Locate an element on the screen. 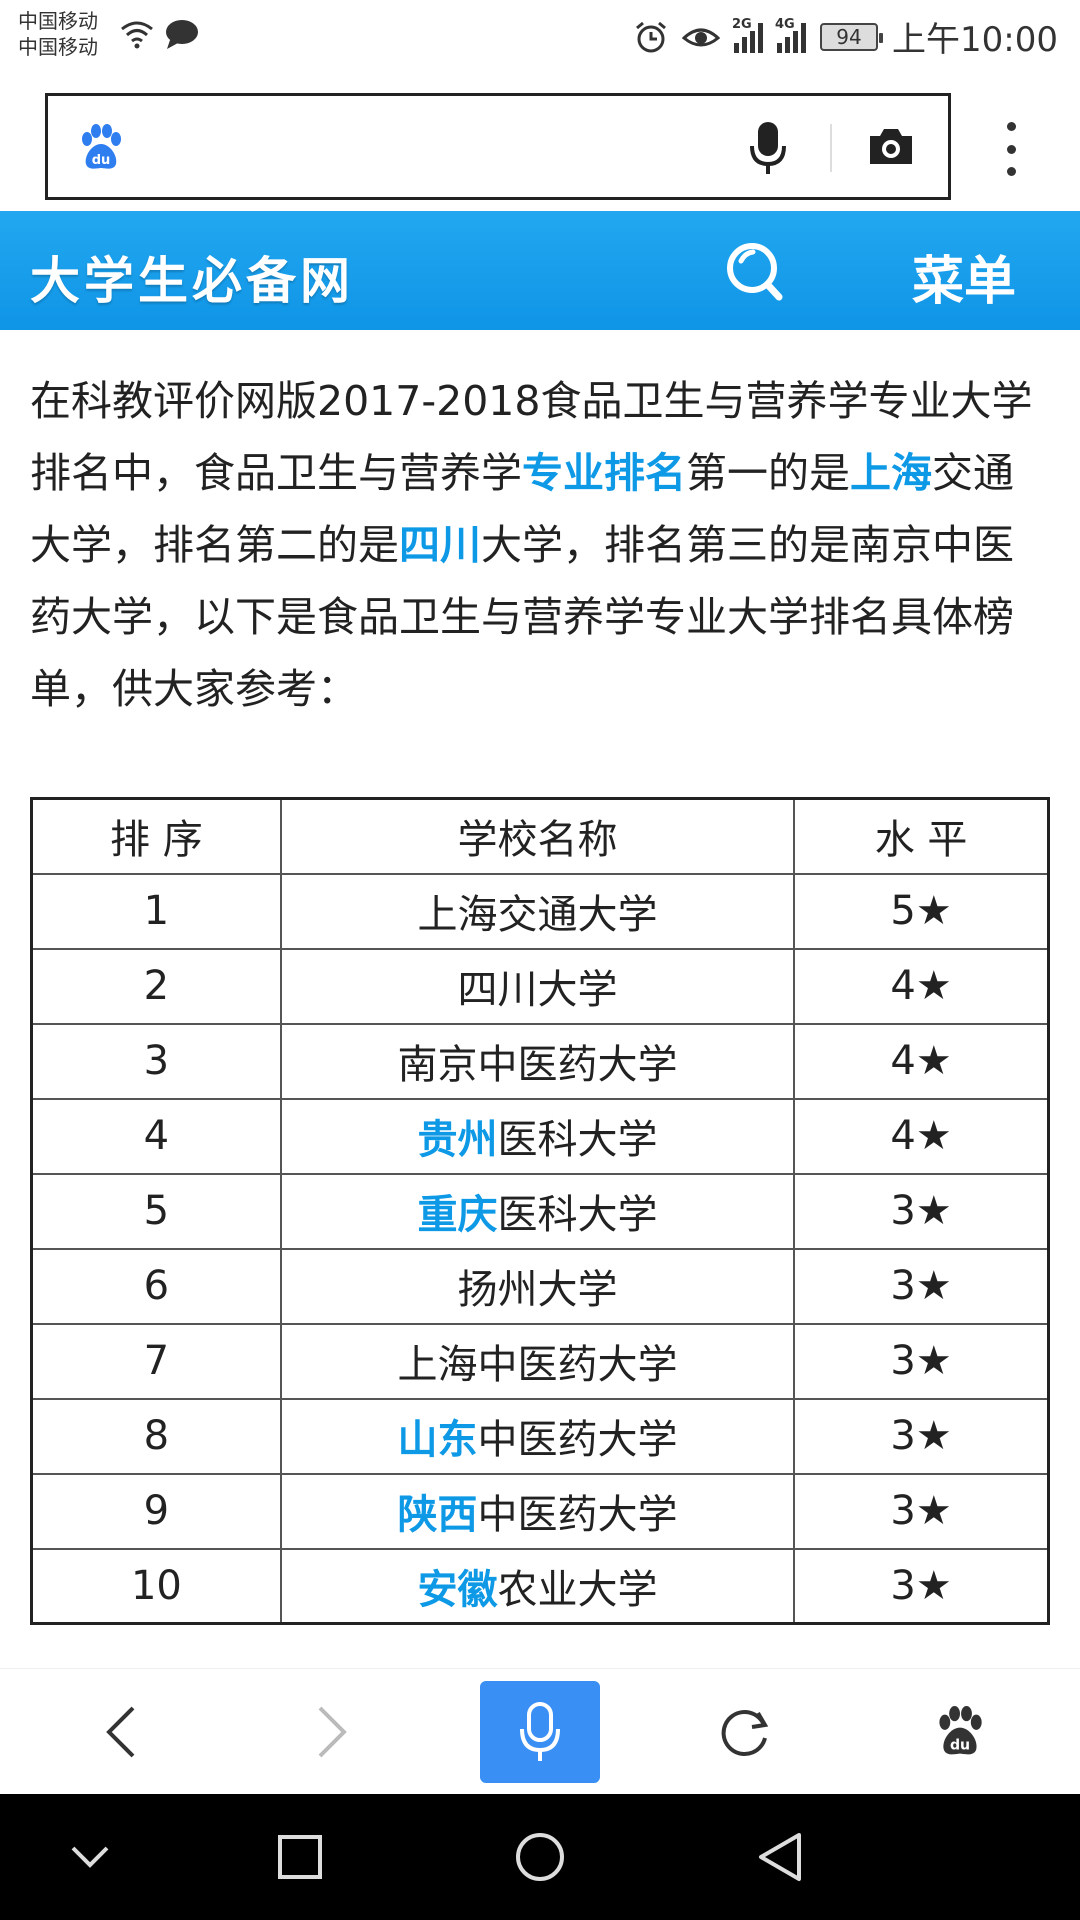 The height and width of the screenshot is (1920, 1080). voice-search-icon is located at coordinates (768, 148).